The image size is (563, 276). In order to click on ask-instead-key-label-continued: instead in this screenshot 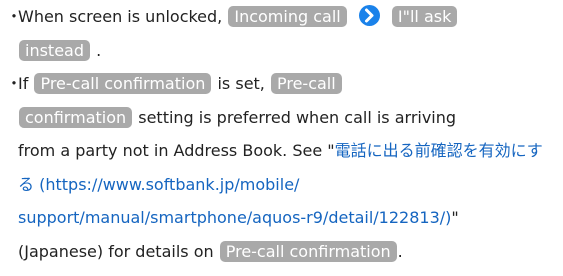, I will do `click(54, 50)`.